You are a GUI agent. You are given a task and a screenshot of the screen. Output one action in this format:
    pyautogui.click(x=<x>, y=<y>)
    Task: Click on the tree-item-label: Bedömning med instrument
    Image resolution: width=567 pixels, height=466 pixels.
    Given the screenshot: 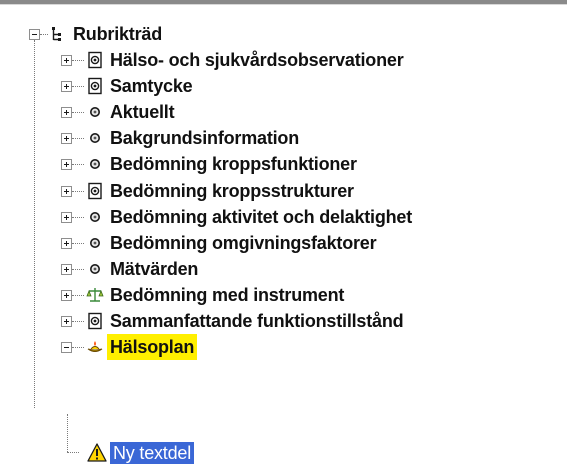 What is the action you would take?
    pyautogui.click(x=227, y=295)
    